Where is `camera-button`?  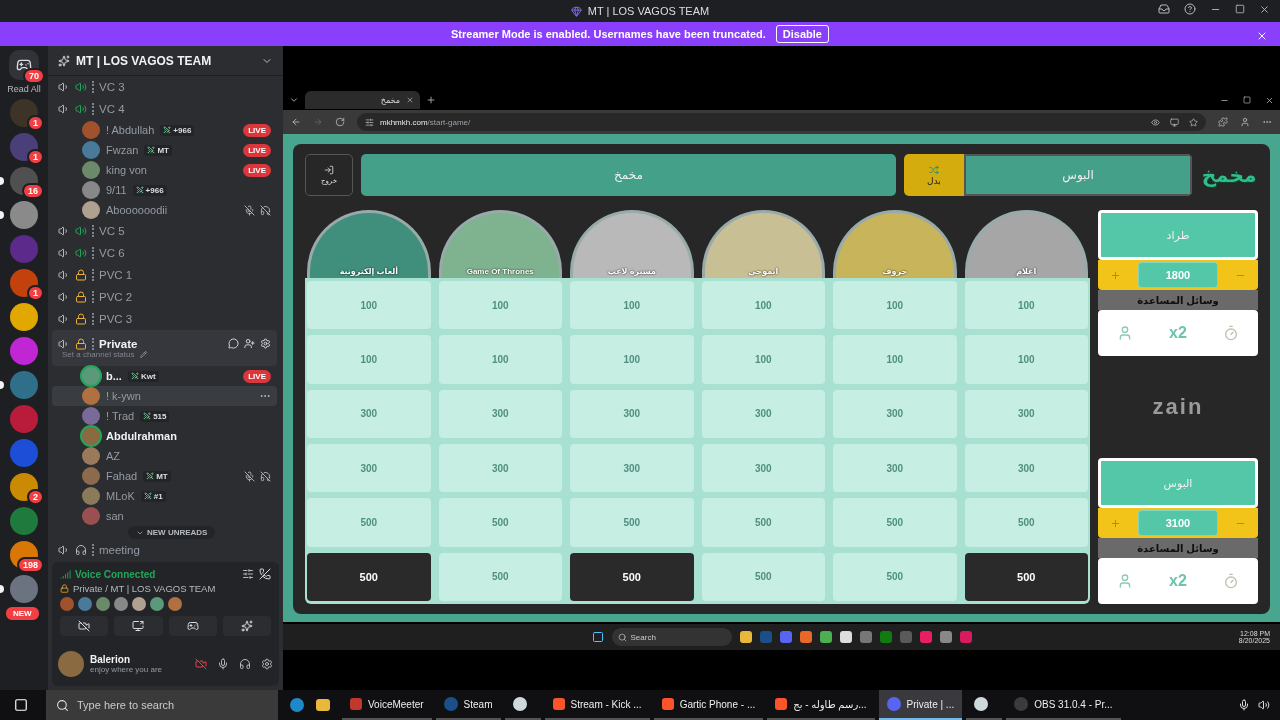 camera-button is located at coordinates (84, 626).